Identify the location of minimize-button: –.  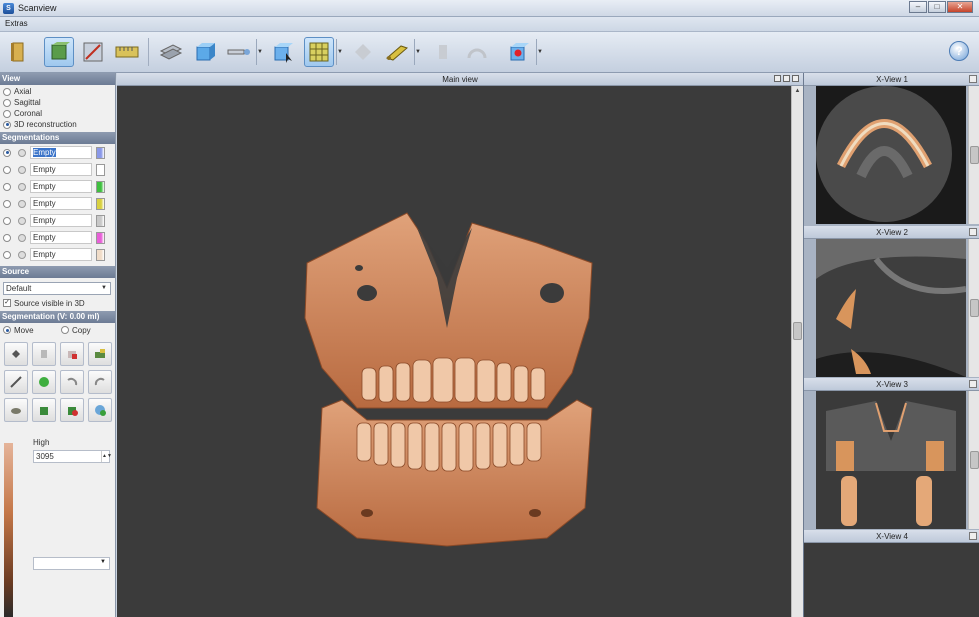
(918, 7).